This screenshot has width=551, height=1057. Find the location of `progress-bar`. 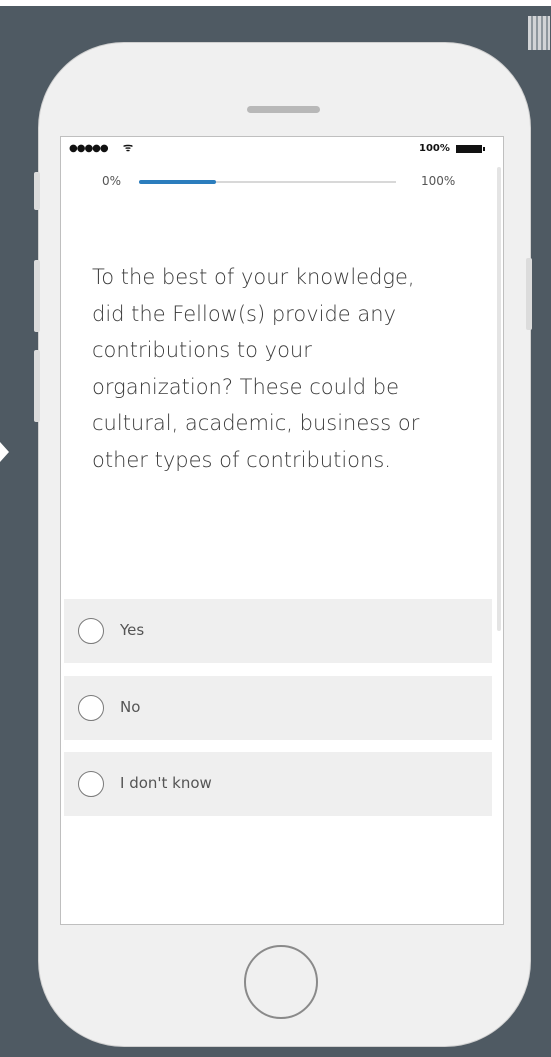

progress-bar is located at coordinates (267, 182).